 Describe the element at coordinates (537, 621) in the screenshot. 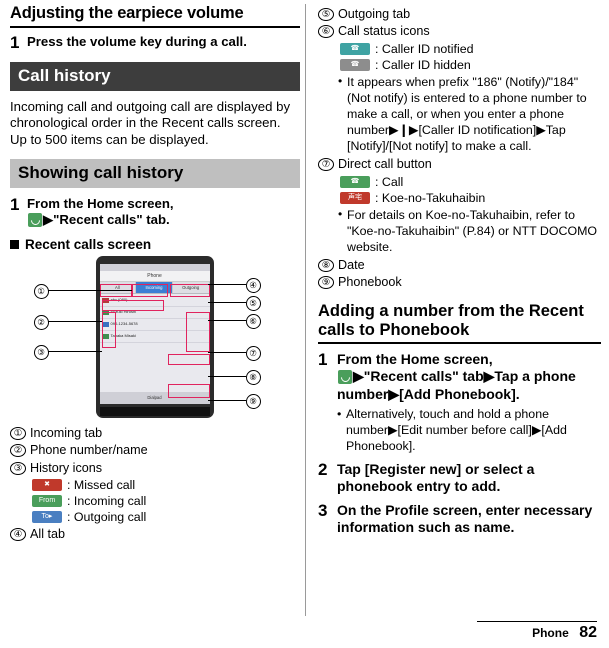

I see `footer-rule` at that location.